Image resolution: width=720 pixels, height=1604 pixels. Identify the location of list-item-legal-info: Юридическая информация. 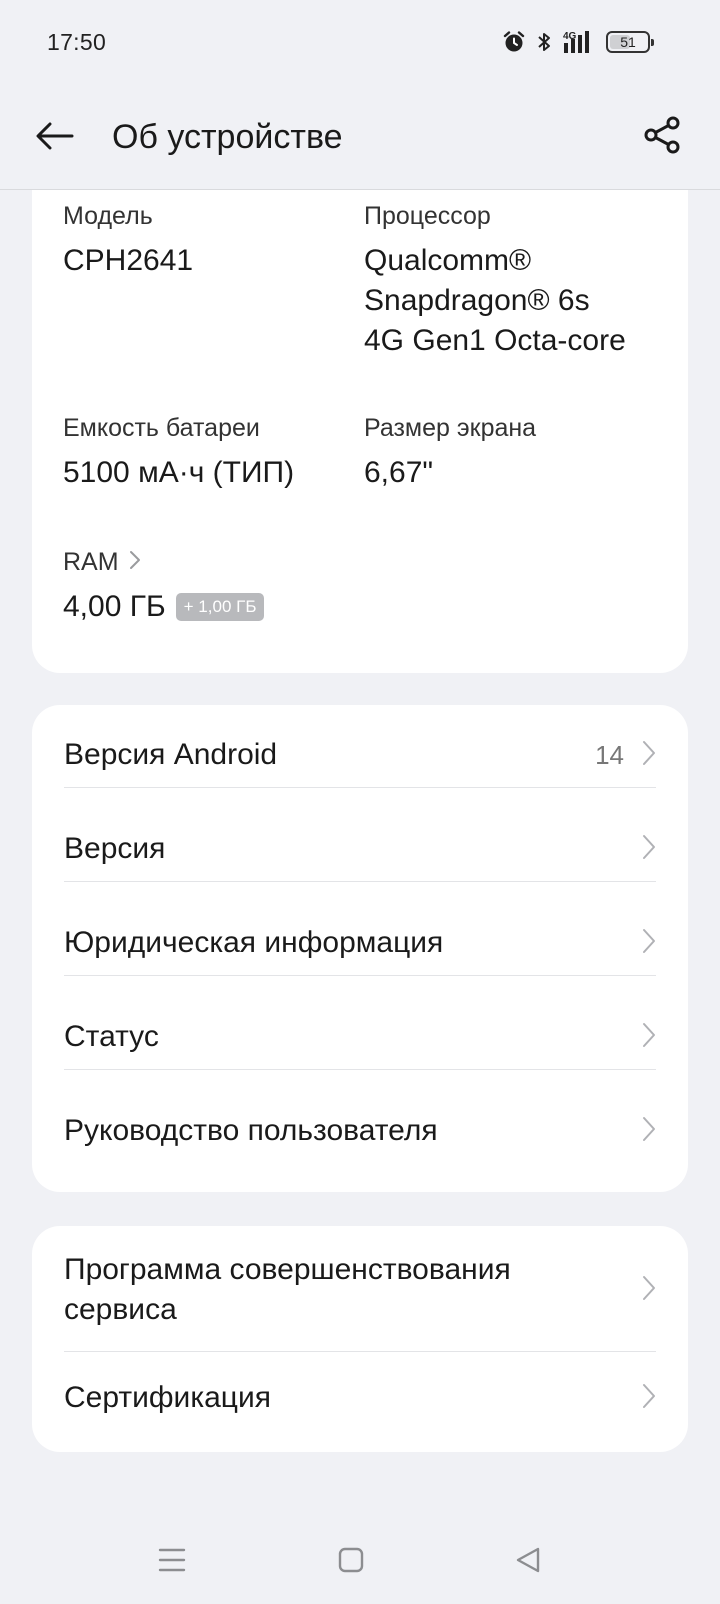
(360, 943).